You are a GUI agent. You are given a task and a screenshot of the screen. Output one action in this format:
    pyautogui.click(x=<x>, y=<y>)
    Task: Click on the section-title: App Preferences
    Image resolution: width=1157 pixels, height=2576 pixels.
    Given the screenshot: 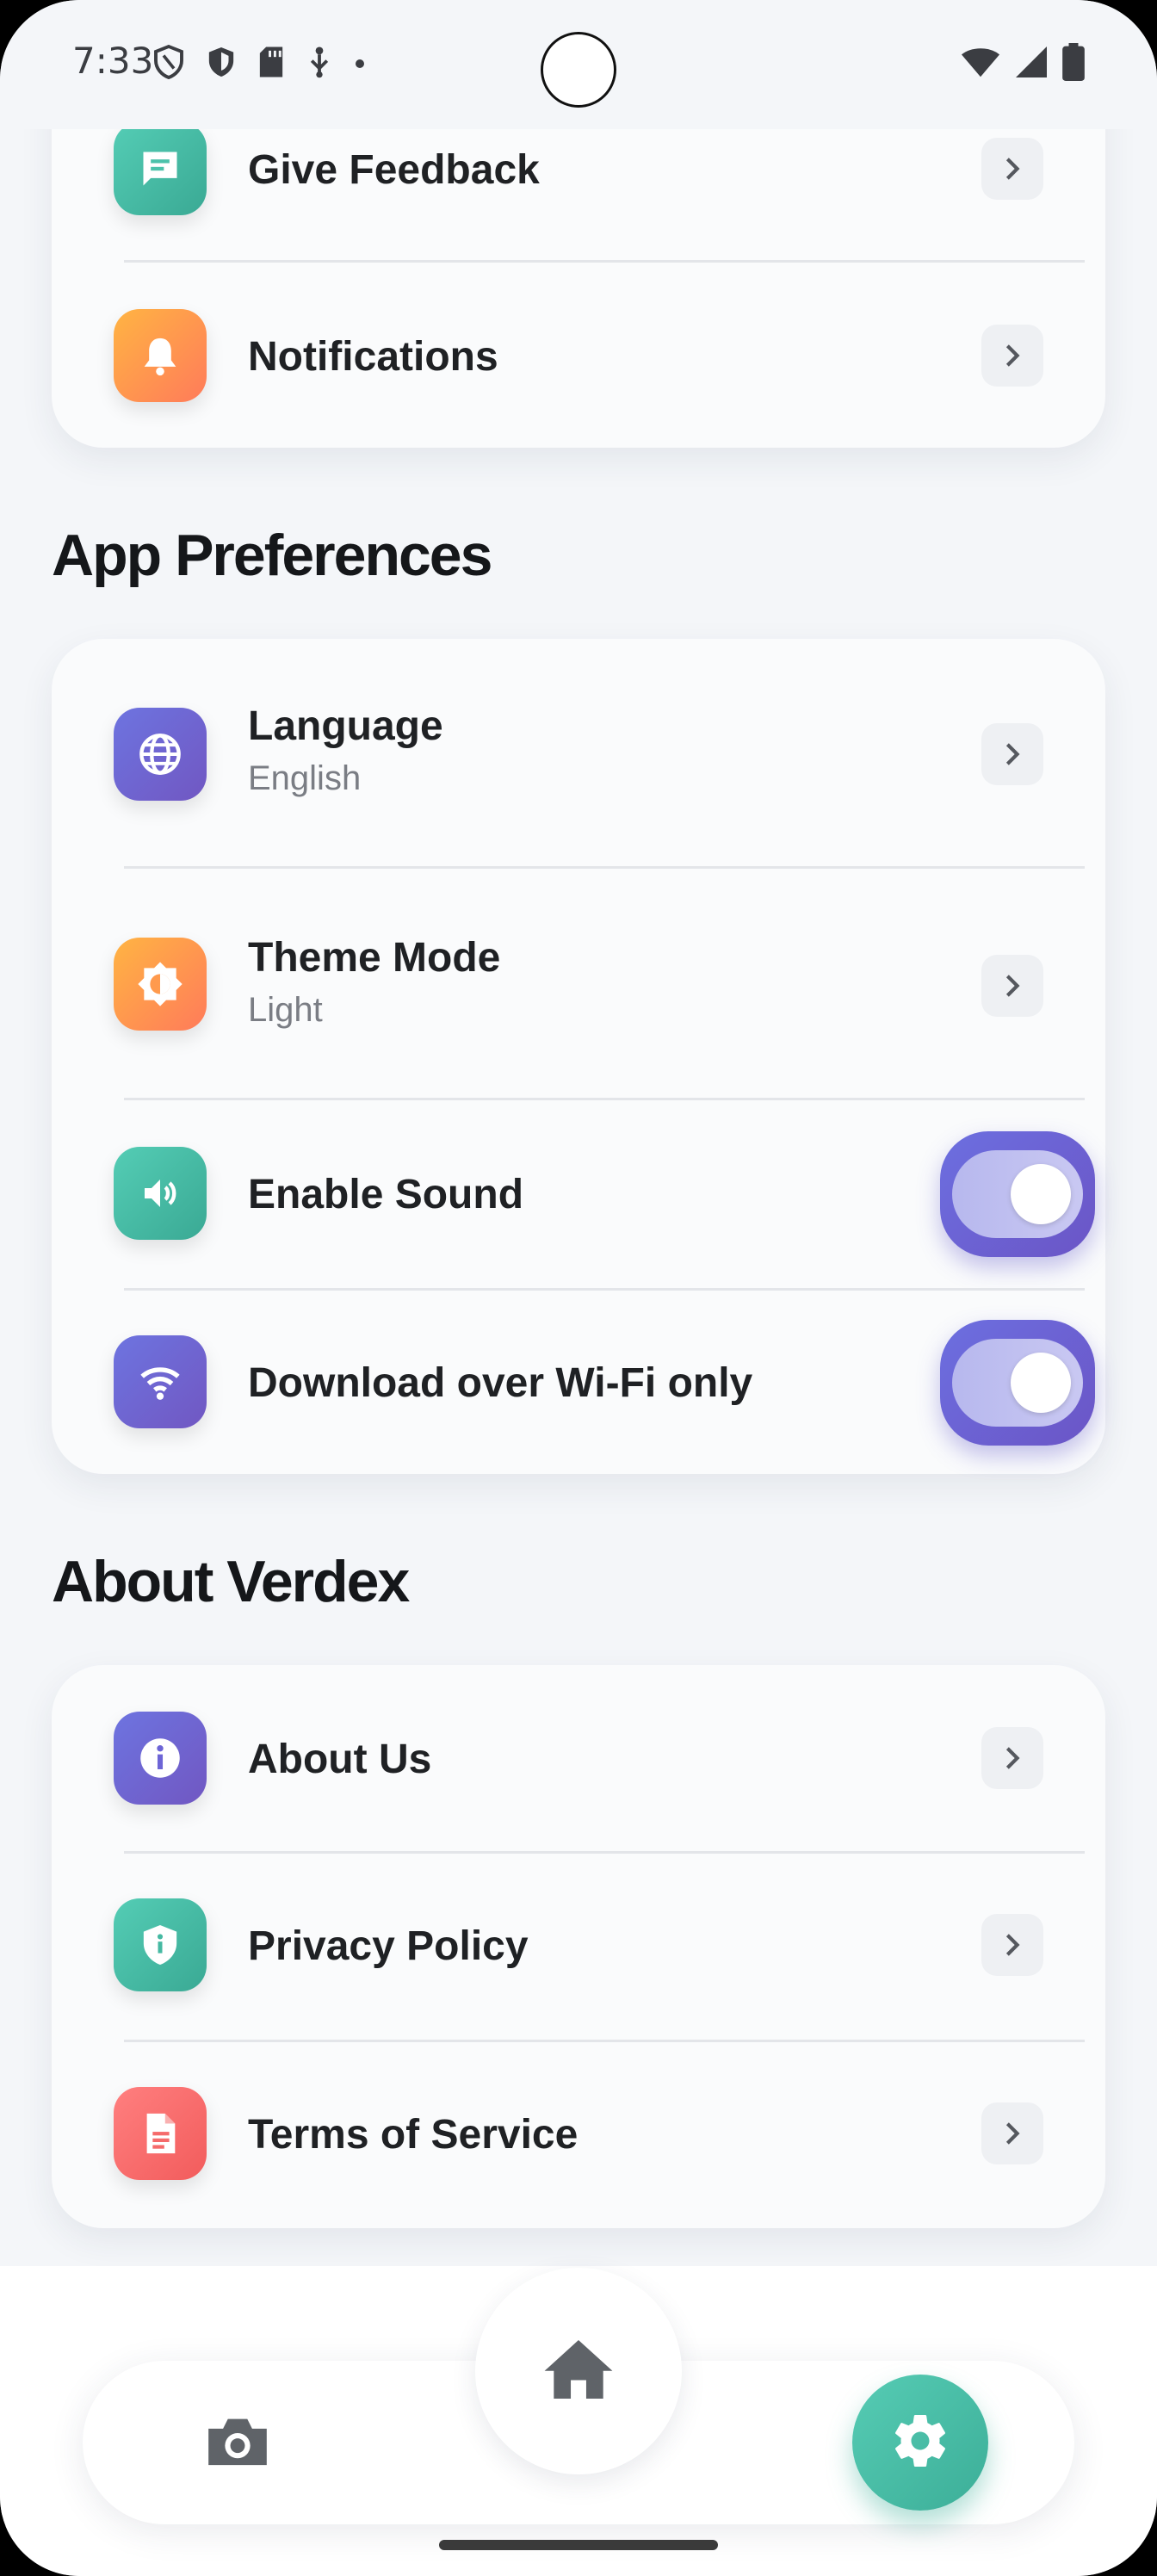 What is the action you would take?
    pyautogui.click(x=272, y=555)
    